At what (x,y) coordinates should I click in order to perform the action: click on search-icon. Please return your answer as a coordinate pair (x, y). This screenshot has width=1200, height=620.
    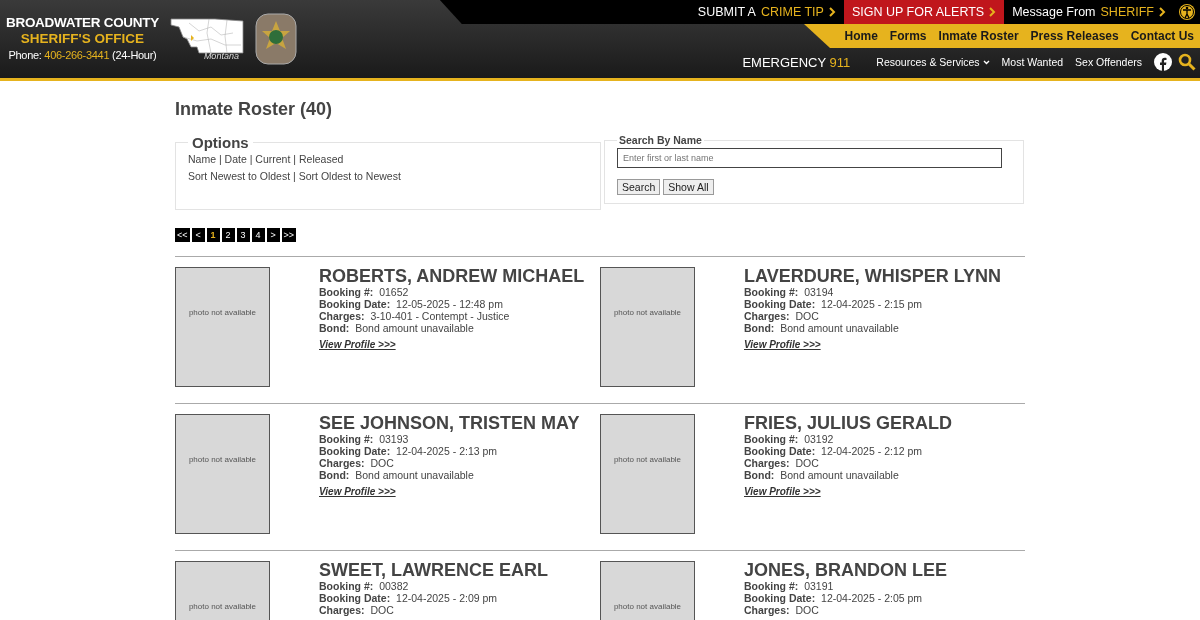
    Looking at the image, I should click on (1187, 62).